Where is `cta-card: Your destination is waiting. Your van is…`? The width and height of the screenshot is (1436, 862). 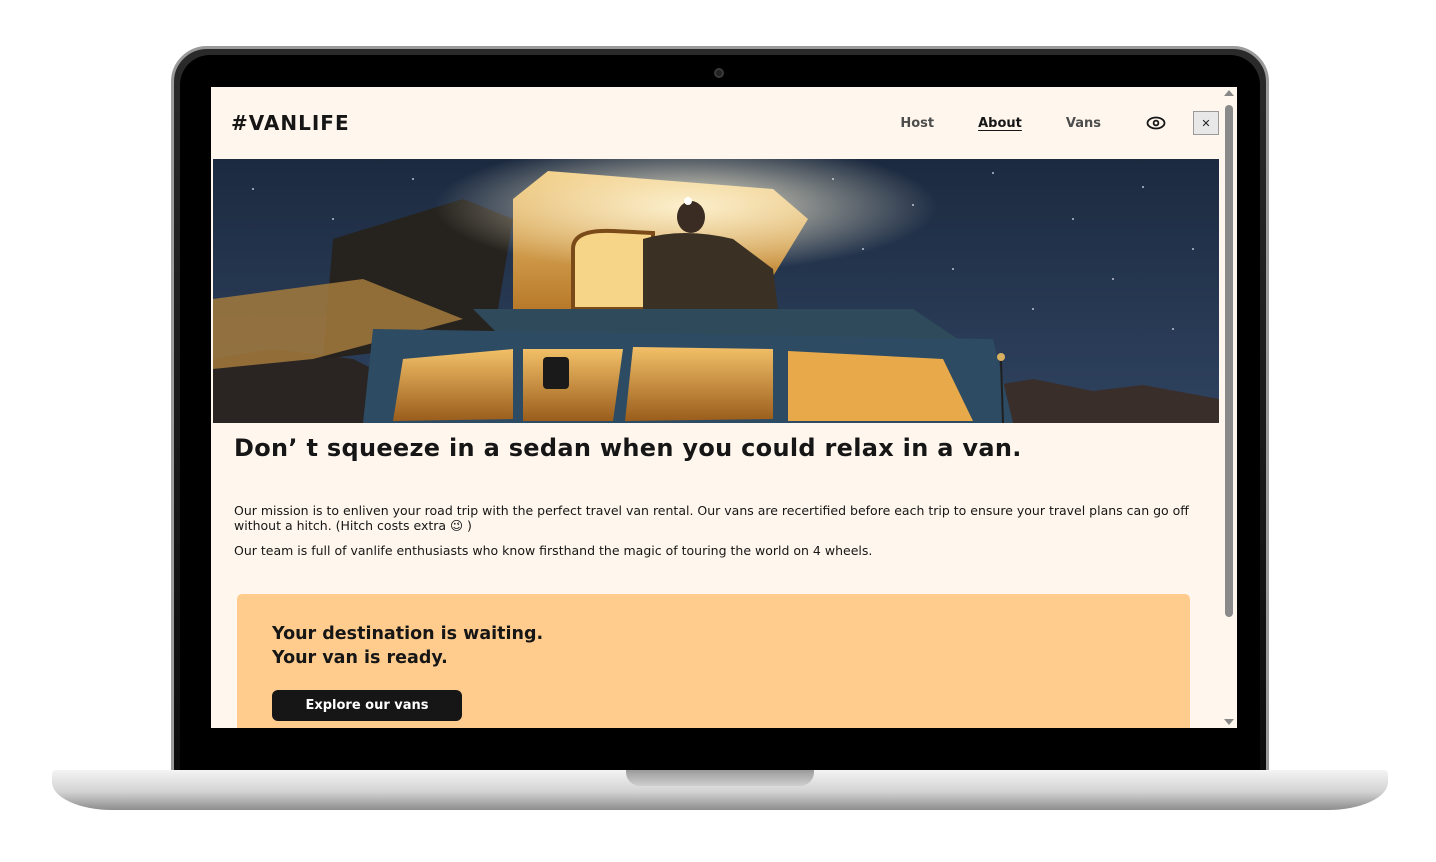 cta-card: Your destination is waiting. Your van is… is located at coordinates (713, 661).